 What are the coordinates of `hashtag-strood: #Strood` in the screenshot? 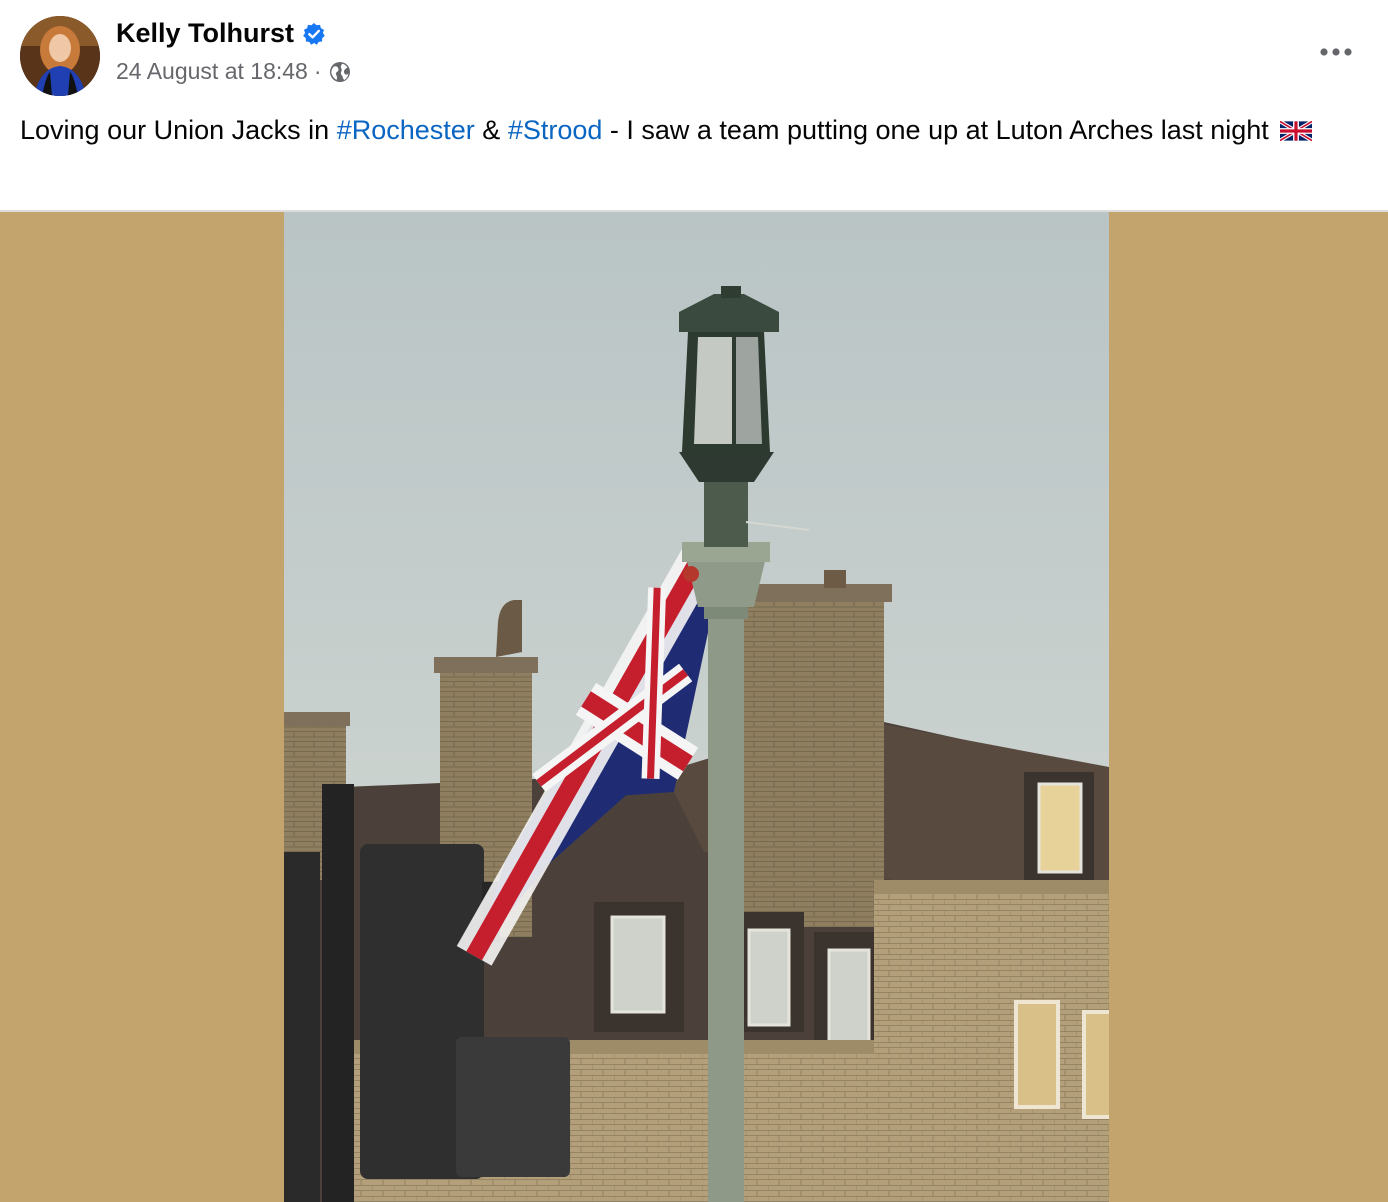 It's located at (555, 130).